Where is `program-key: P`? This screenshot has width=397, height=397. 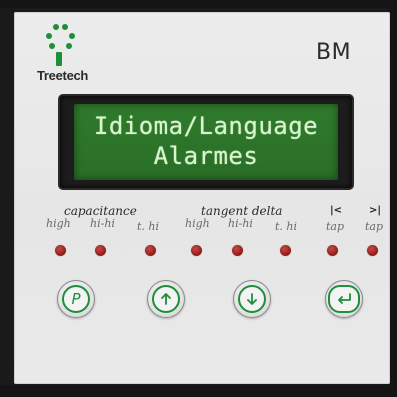 program-key: P is located at coordinates (76, 299).